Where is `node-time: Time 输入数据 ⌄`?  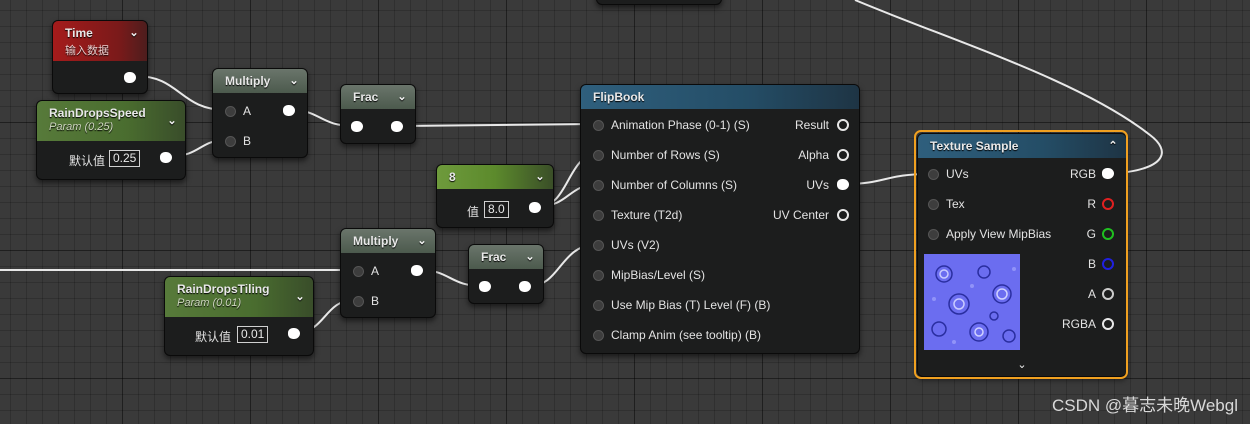
node-time: Time 输入数据 ⌄ is located at coordinates (100, 57).